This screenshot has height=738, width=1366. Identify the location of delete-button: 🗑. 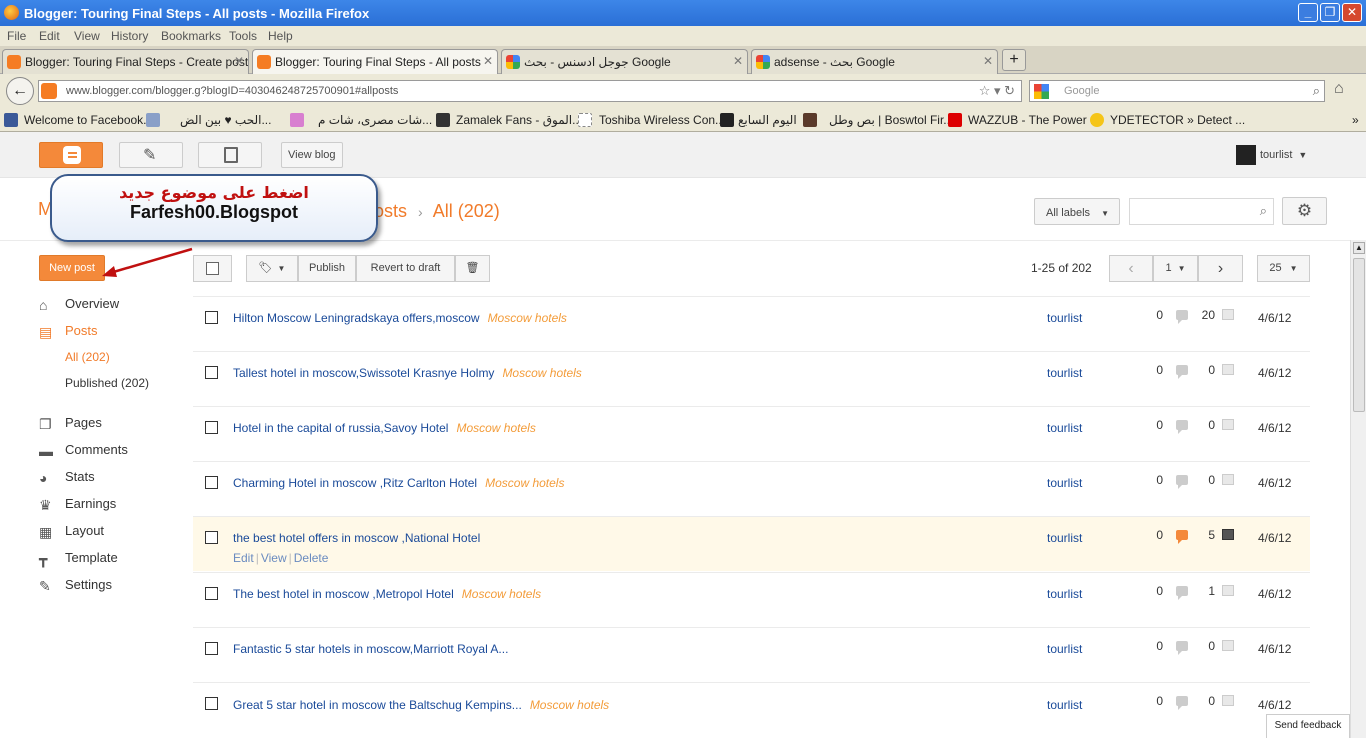
(472, 268).